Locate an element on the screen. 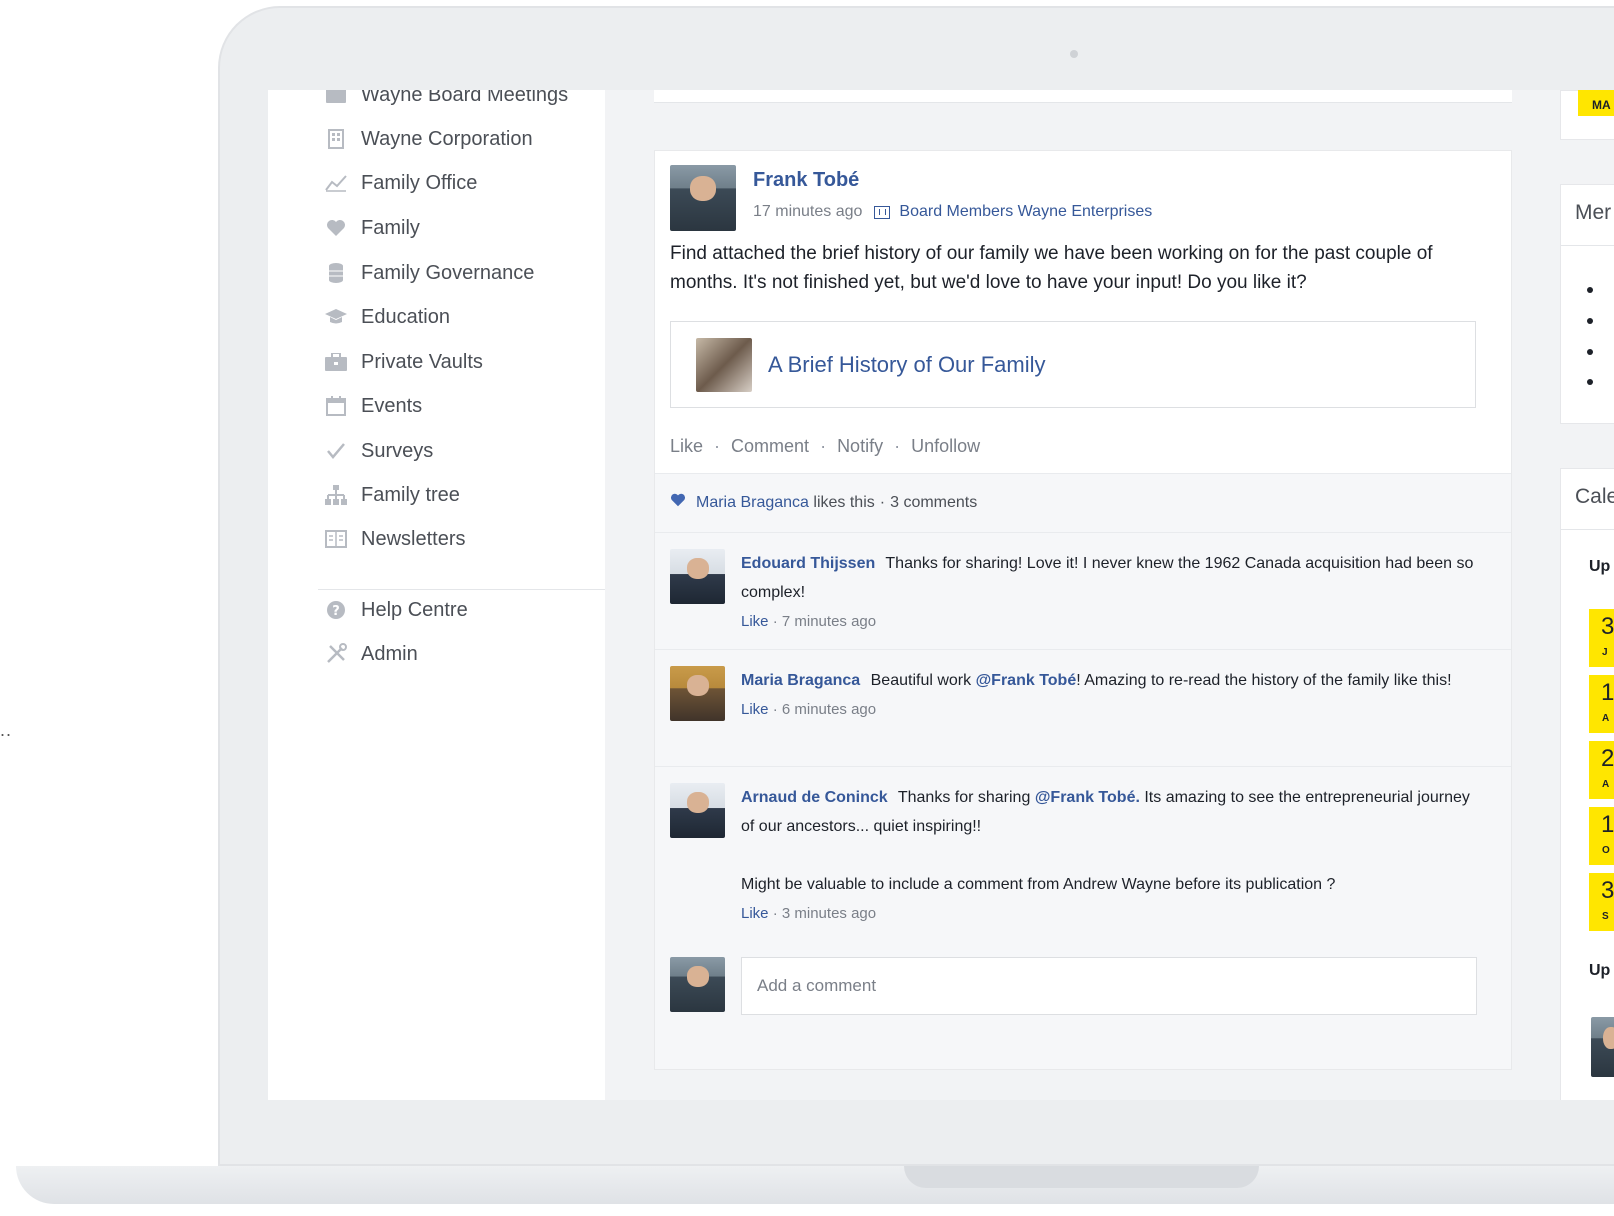 This screenshot has height=1216, width=1614. calendar-card: Cale Up 3 J 1 A 2 A 1 O 3 S Up is located at coordinates (1587, 784).